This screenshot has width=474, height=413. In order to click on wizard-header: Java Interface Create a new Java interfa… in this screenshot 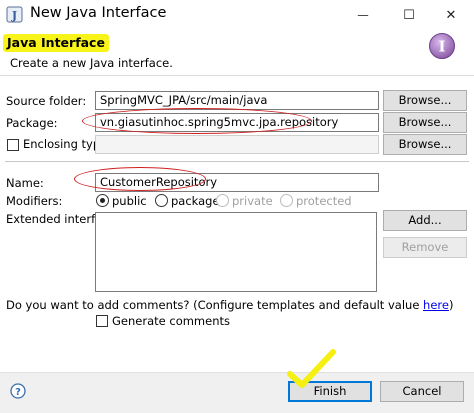, I will do `click(237, 53)`.